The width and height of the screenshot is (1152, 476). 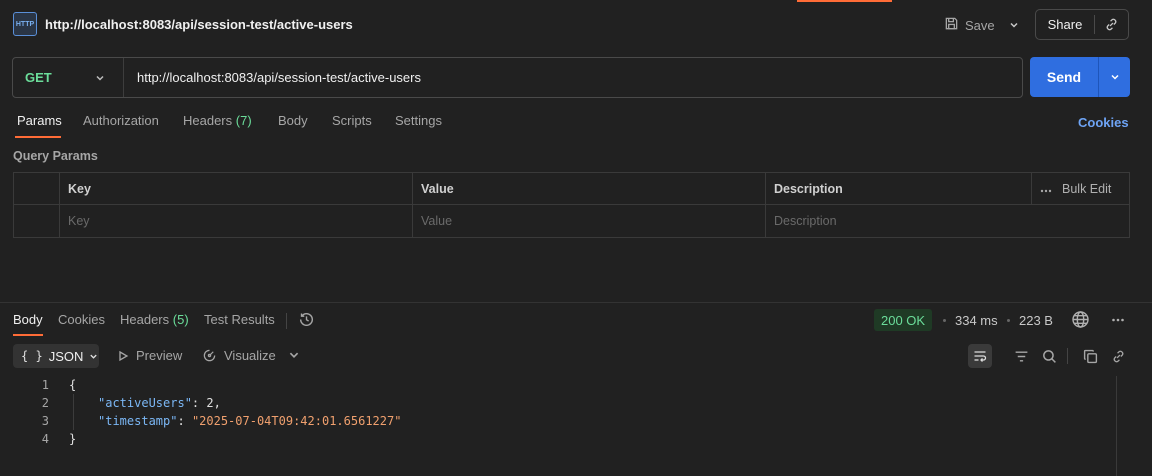 What do you see at coordinates (306, 321) in the screenshot?
I see `history-icon` at bounding box center [306, 321].